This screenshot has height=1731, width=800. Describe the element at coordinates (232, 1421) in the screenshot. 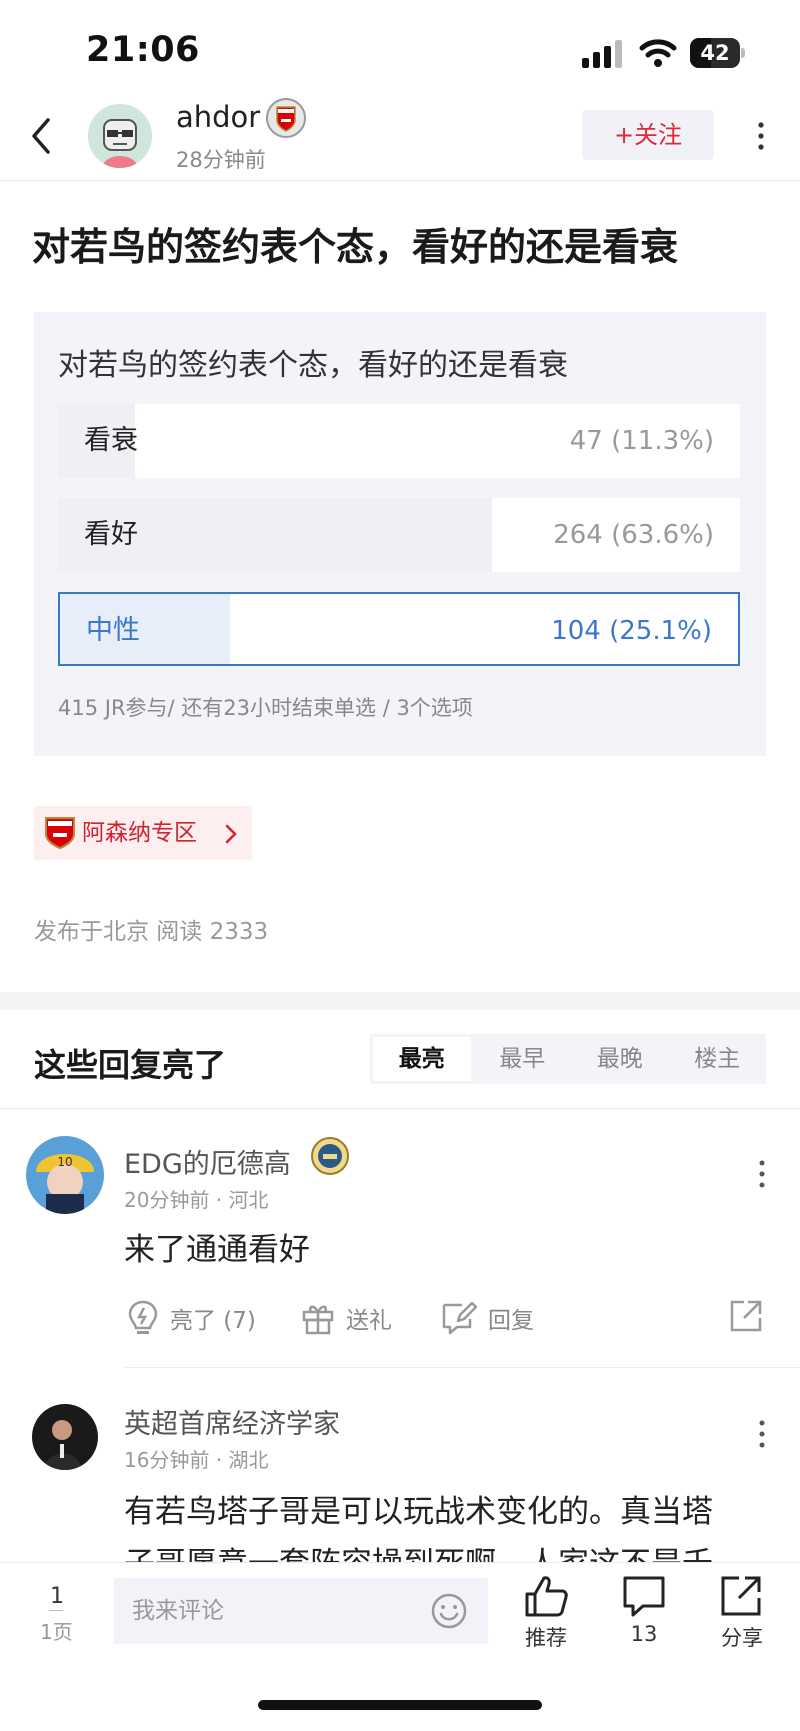

I see `commenter-name: 英超首席经济学家` at that location.